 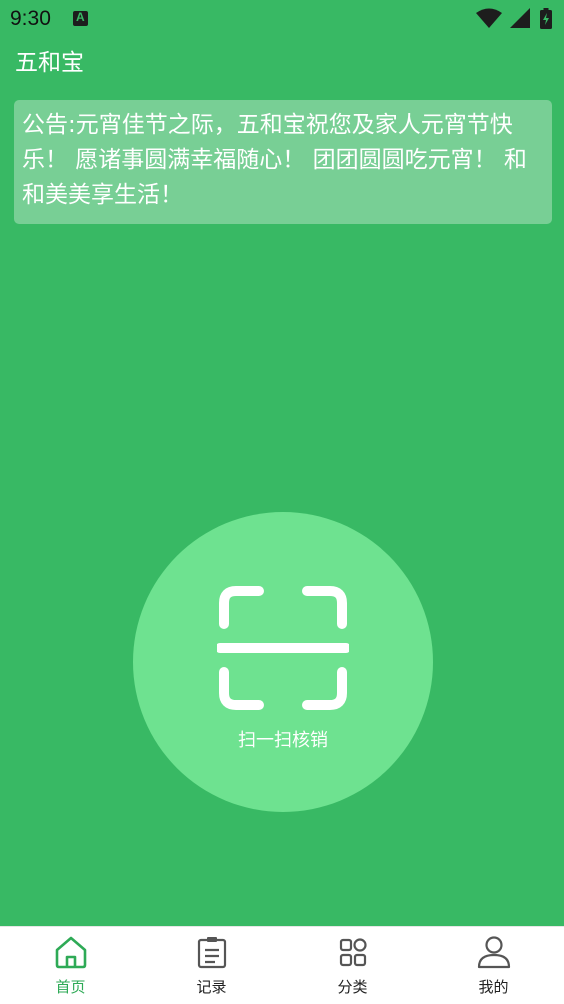 What do you see at coordinates (70, 952) in the screenshot?
I see `home-icon` at bounding box center [70, 952].